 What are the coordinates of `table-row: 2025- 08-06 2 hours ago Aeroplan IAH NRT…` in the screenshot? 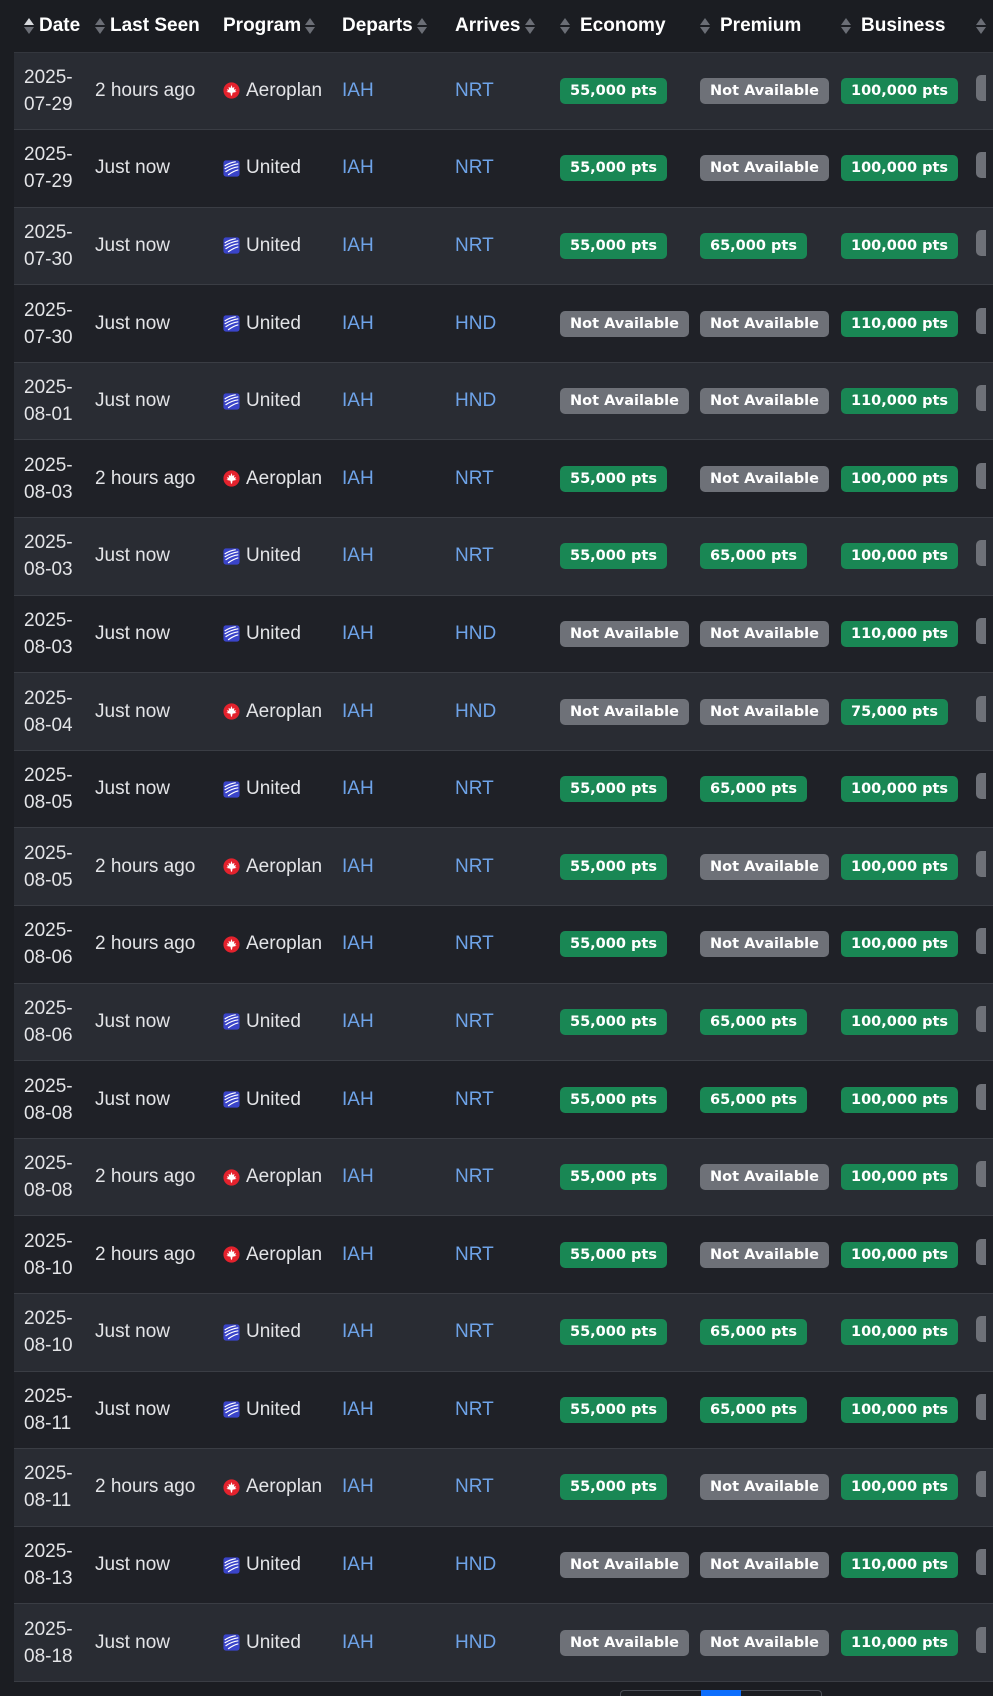 It's located at (503, 944).